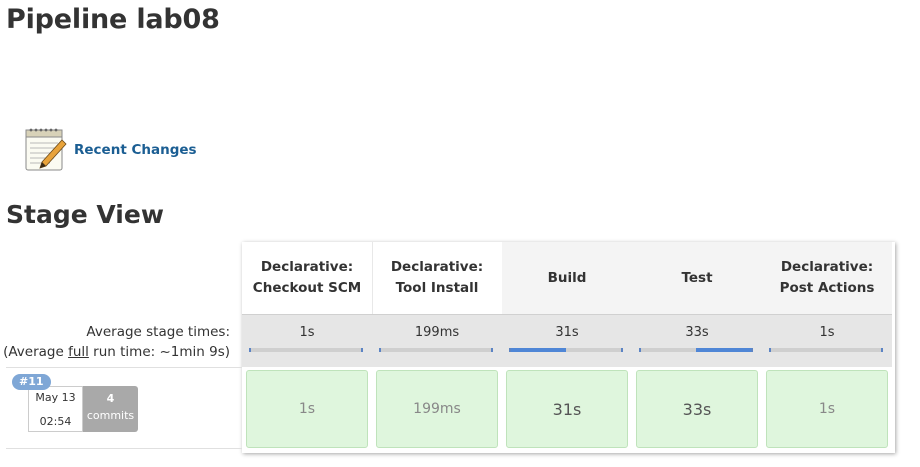 This screenshot has width=920, height=467. What do you see at coordinates (827, 288) in the screenshot?
I see `stage-name-line2: Post Actions` at bounding box center [827, 288].